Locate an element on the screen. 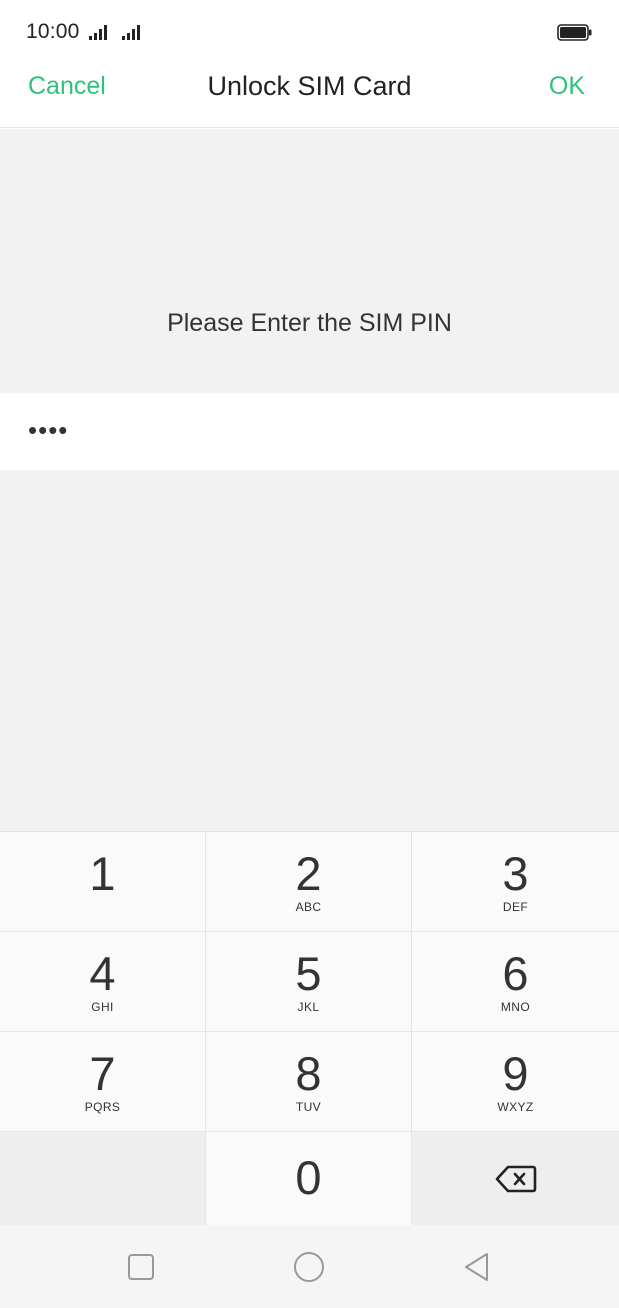 This screenshot has height=1308, width=619. backspace-button is located at coordinates (515, 1178).